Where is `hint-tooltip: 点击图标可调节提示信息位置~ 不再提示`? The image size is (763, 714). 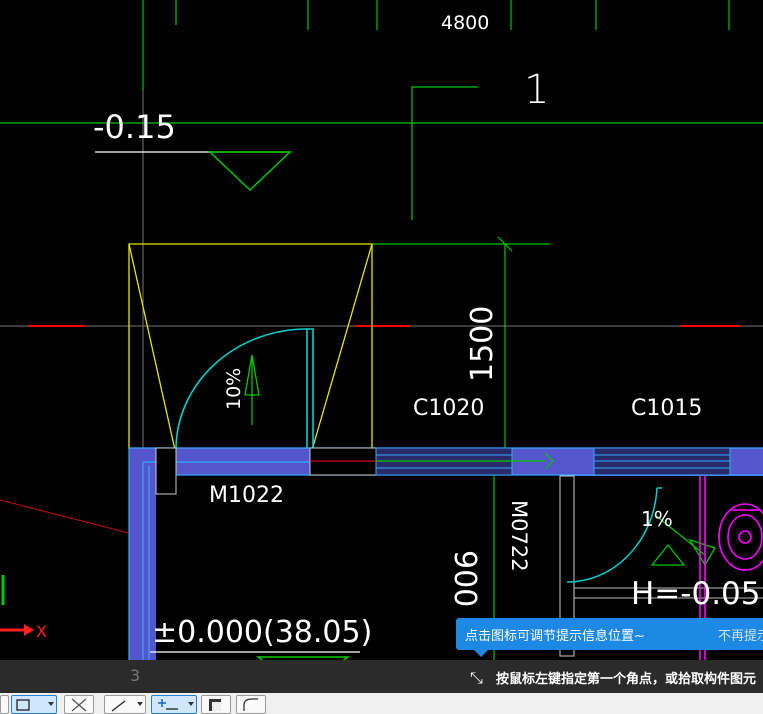
hint-tooltip: 点击图标可调节提示信息位置~ 不再提示 is located at coordinates (609, 637).